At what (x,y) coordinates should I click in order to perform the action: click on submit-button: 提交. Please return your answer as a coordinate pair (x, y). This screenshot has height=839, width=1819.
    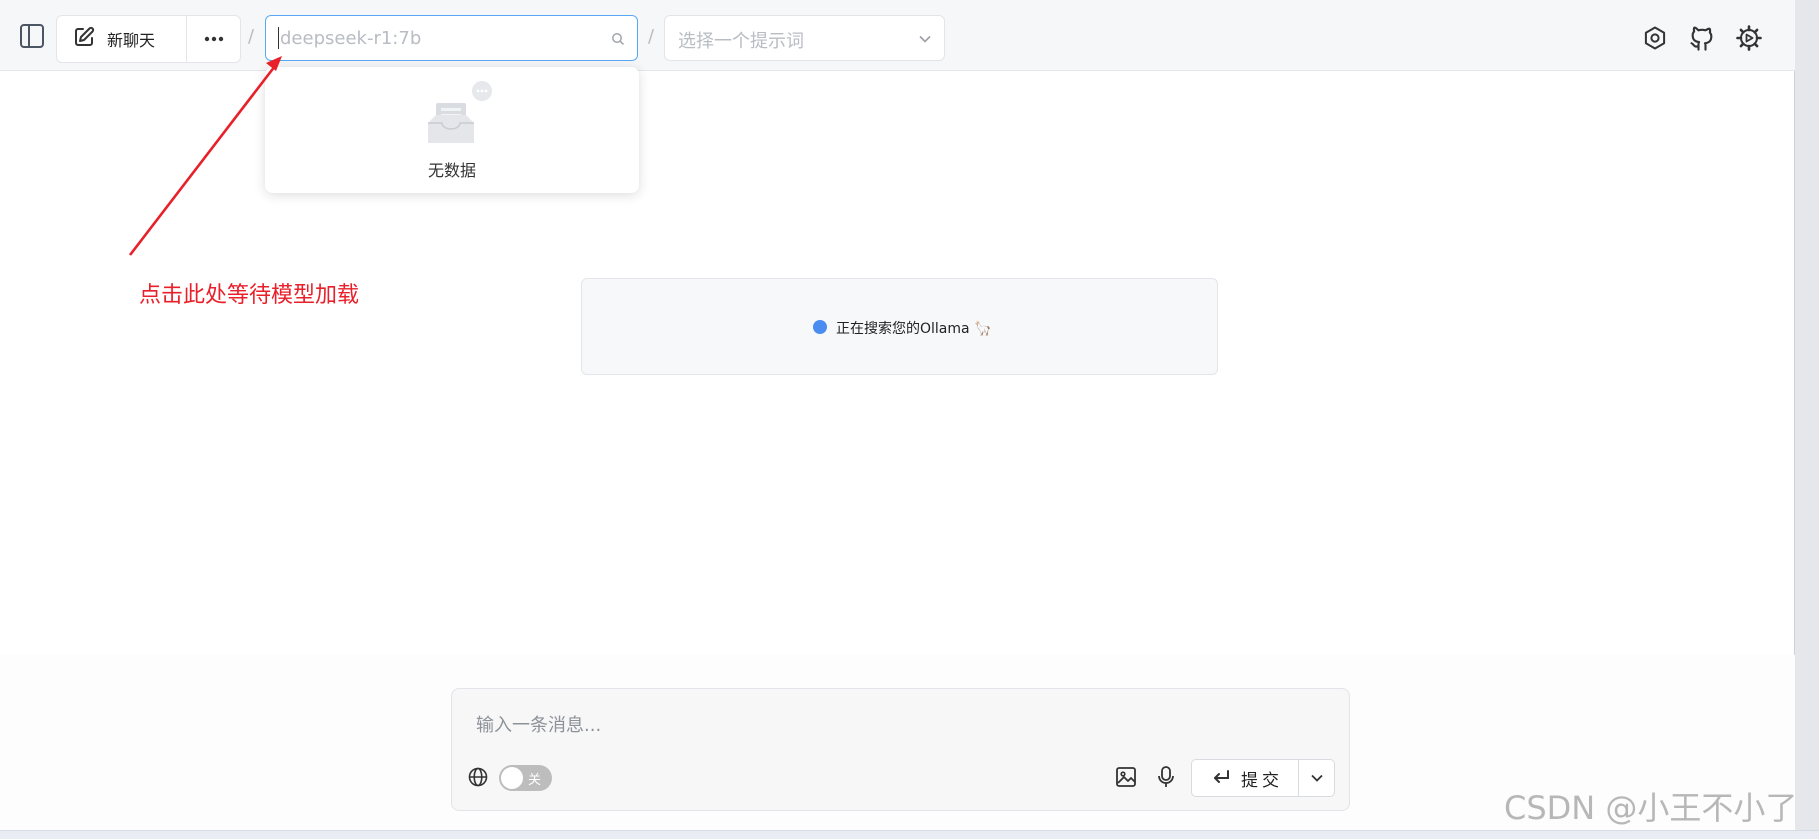
    Looking at the image, I should click on (1245, 778).